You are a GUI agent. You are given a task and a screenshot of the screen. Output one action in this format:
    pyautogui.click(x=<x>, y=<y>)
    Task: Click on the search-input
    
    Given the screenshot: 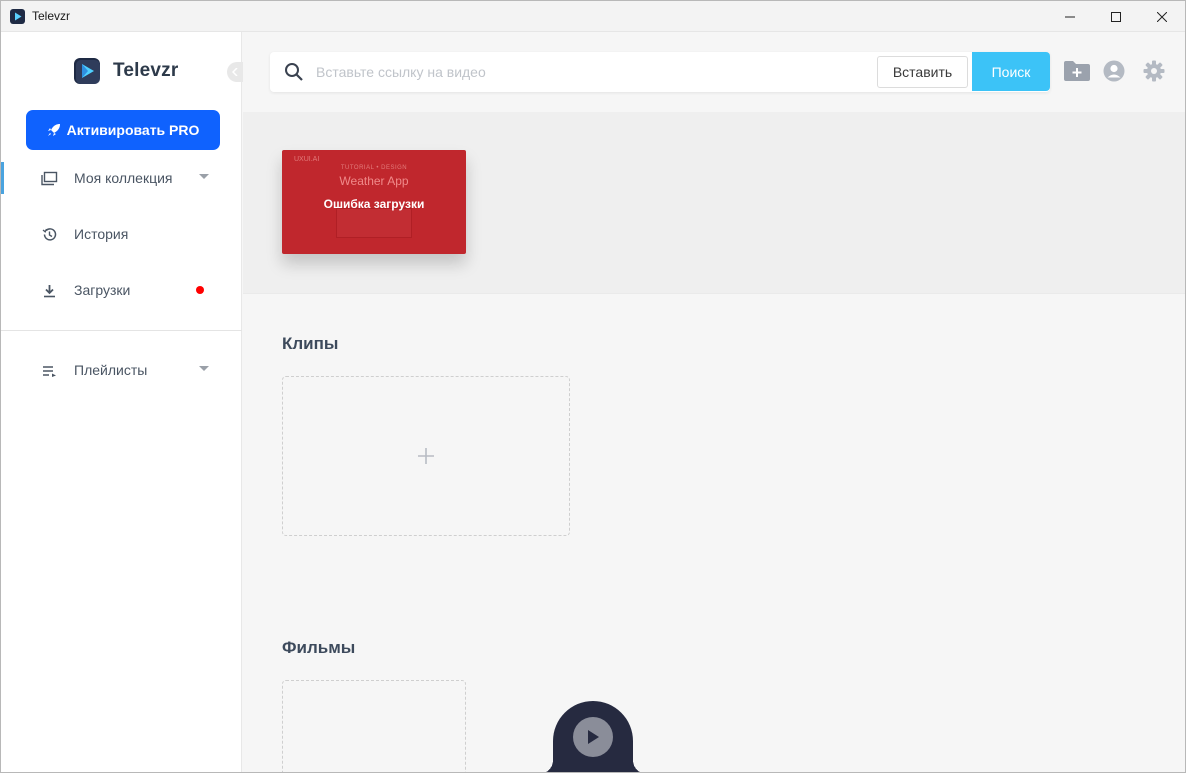 What is the action you would take?
    pyautogui.click(x=596, y=72)
    